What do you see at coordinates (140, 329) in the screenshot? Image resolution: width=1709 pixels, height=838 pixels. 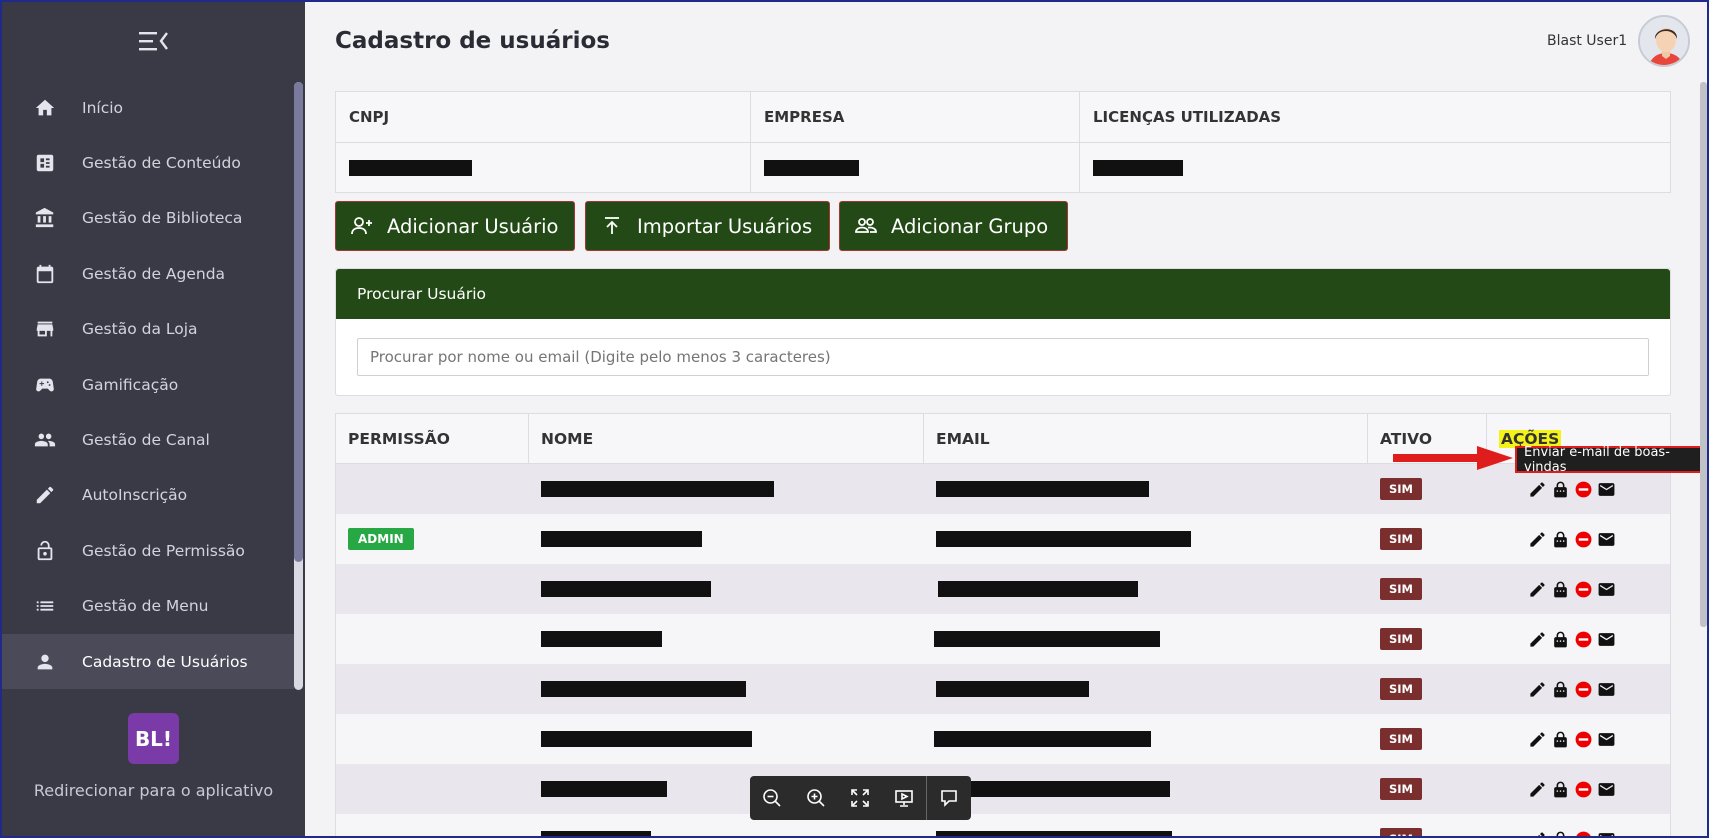 I see `sidebar-item-label: Gestão da Loja` at bounding box center [140, 329].